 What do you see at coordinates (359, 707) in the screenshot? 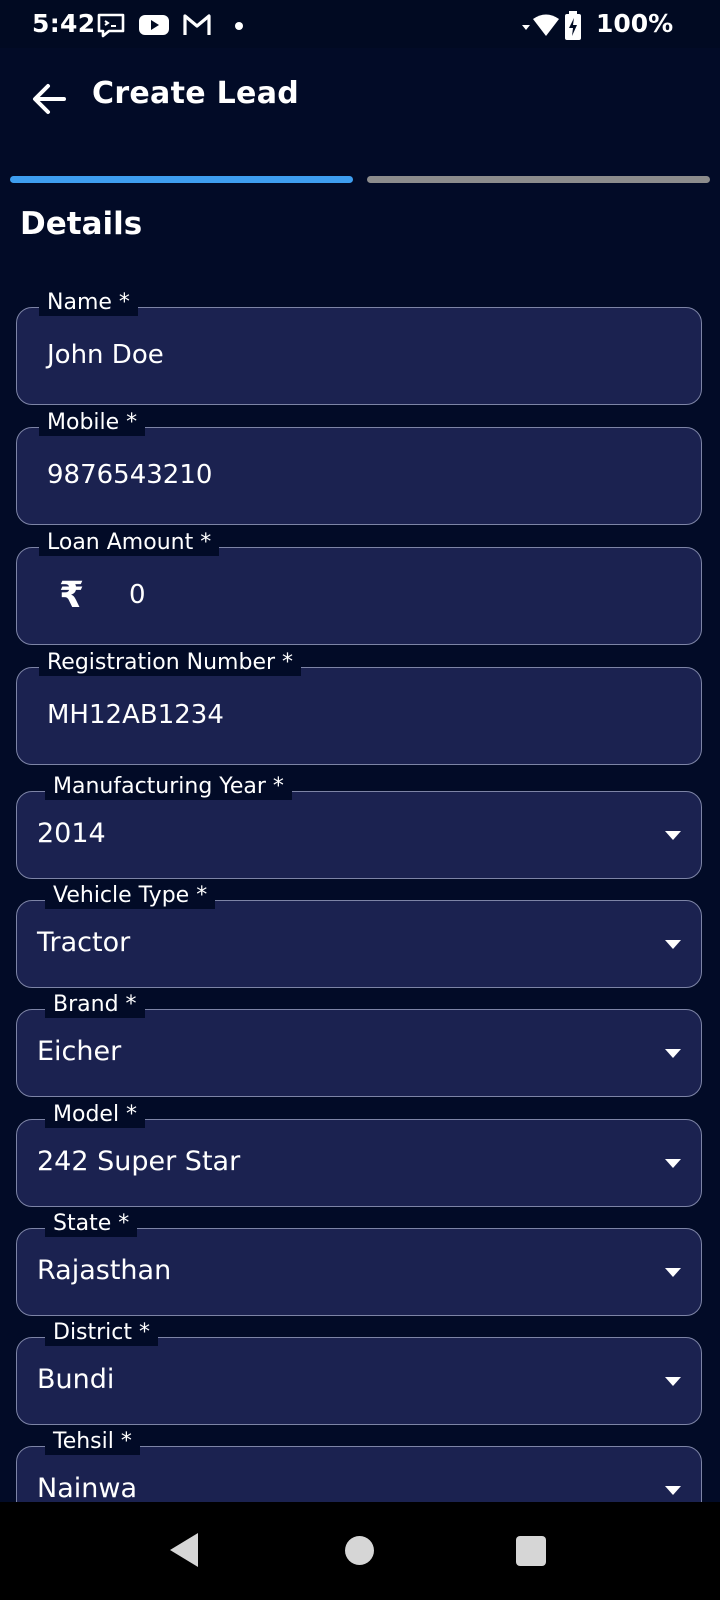
I see `registration-number-field: Registration Number * MH12AB1234` at bounding box center [359, 707].